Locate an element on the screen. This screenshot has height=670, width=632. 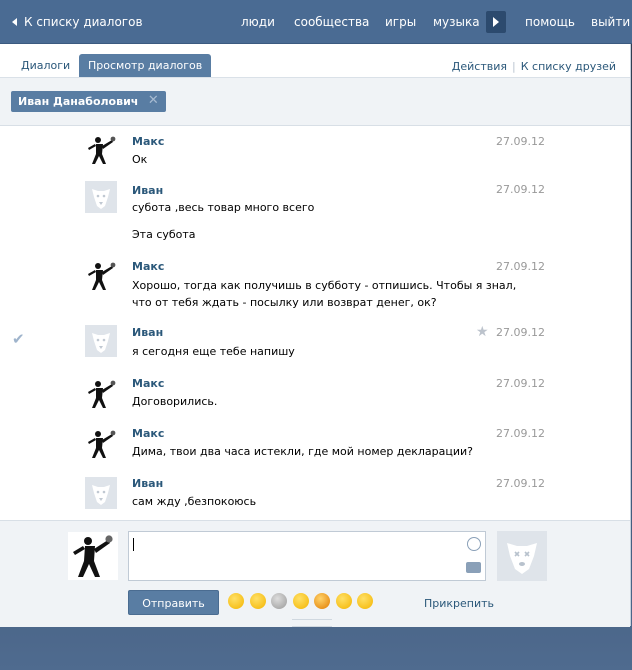
actions-link: Действия is located at coordinates (479, 66).